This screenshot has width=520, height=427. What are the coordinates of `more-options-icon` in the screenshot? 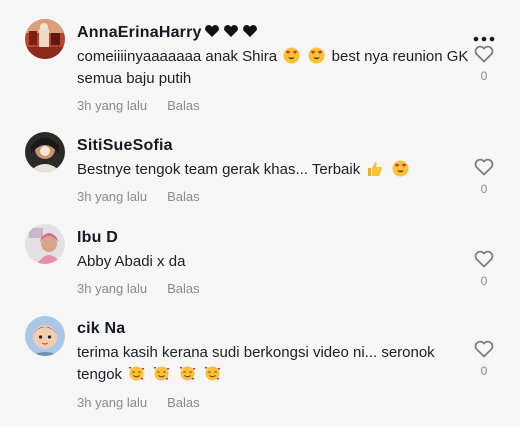 It's located at (484, 35).